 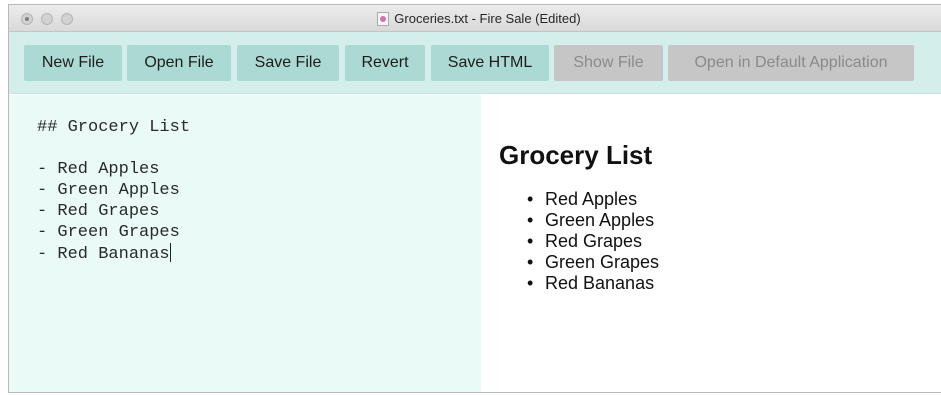 What do you see at coordinates (98, 169) in the screenshot?
I see `markdown-line: - Red Apples` at bounding box center [98, 169].